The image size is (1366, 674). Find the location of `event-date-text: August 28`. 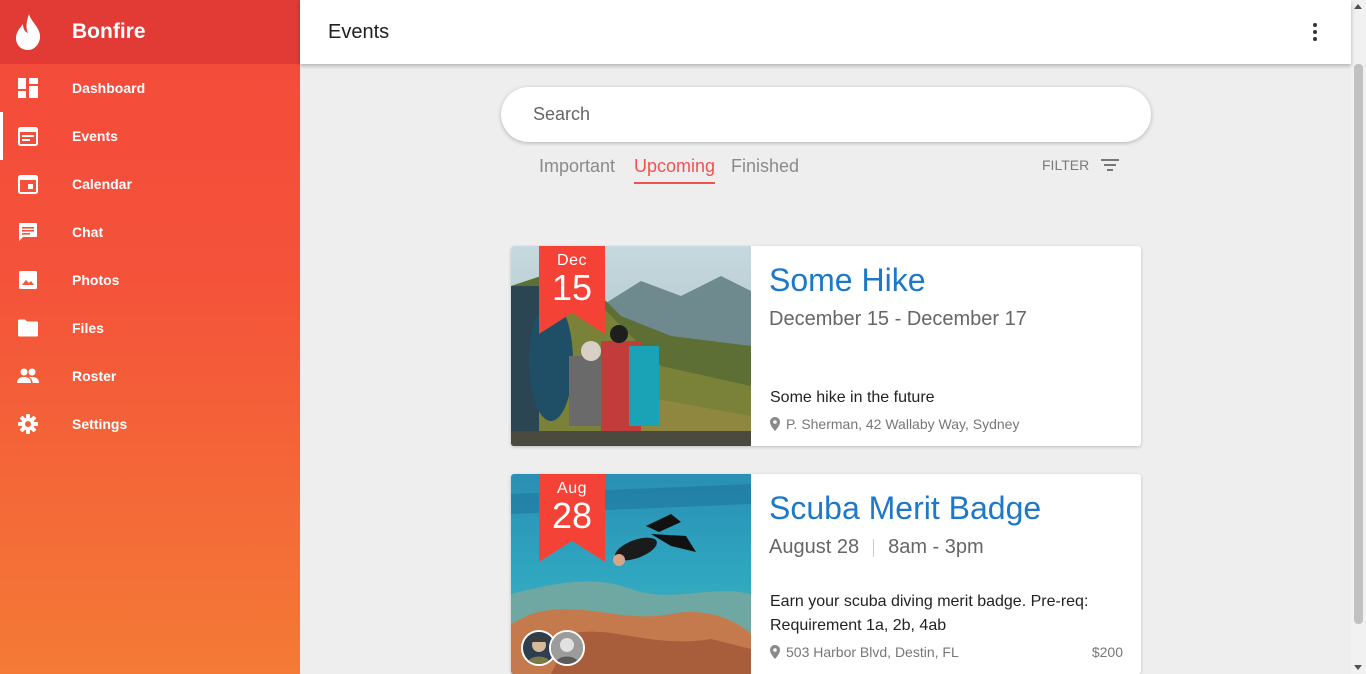

event-date-text: August 28 is located at coordinates (814, 547).